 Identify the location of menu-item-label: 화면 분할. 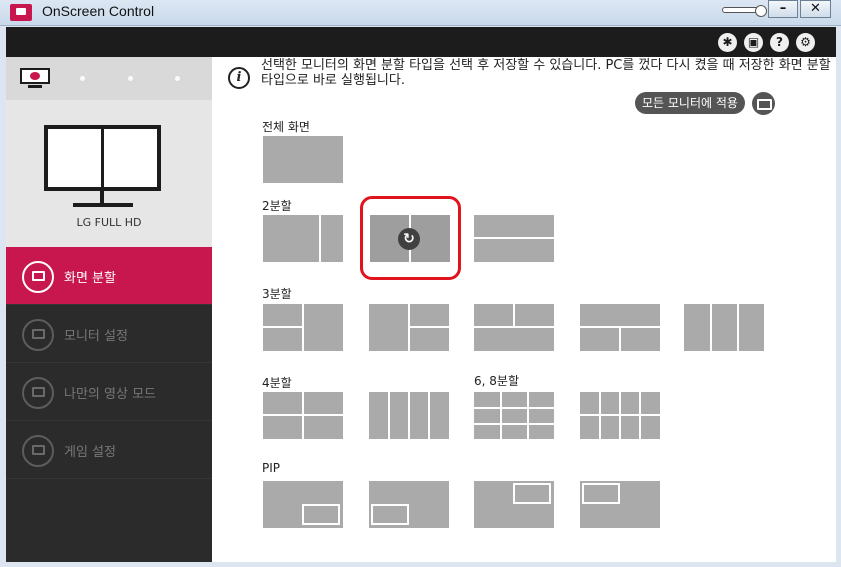
(90, 278).